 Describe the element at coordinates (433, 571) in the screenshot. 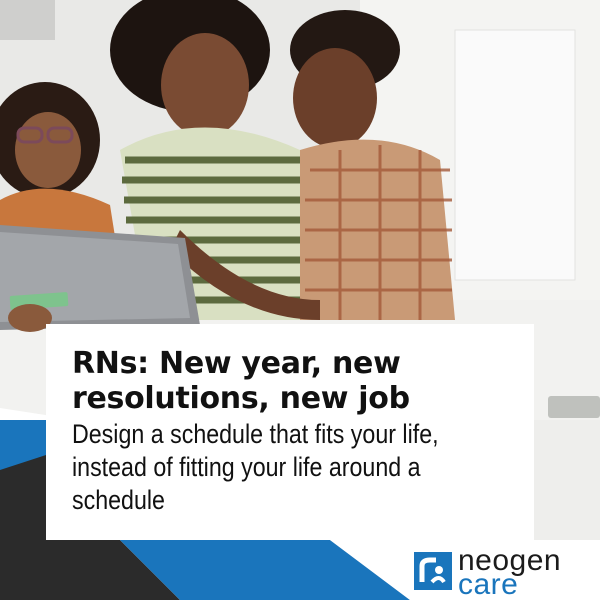

I see `neogen-mark-icon` at that location.